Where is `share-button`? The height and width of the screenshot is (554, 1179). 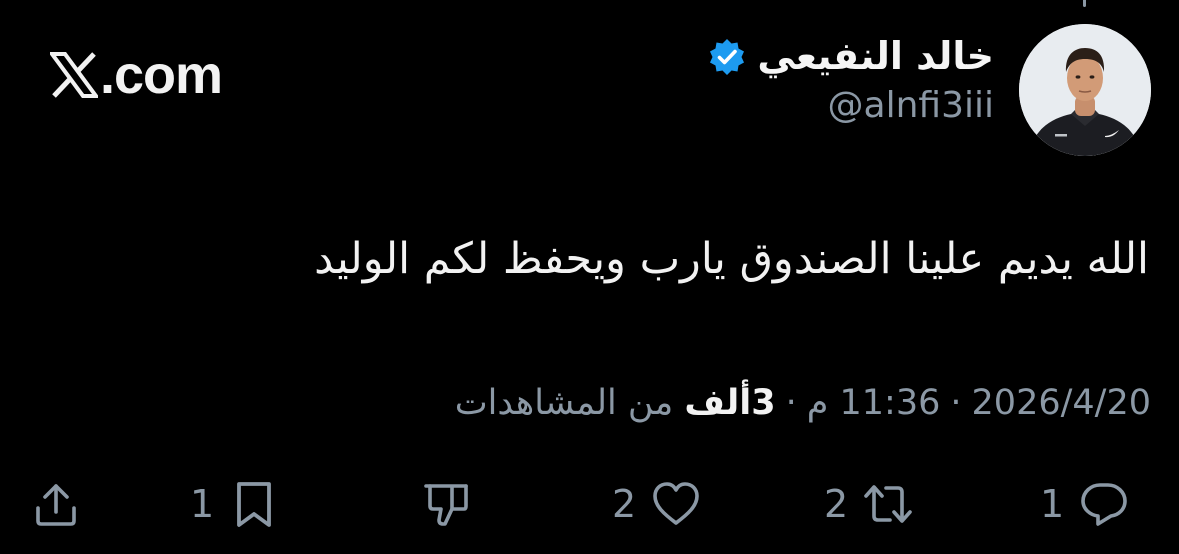 share-button is located at coordinates (56, 504).